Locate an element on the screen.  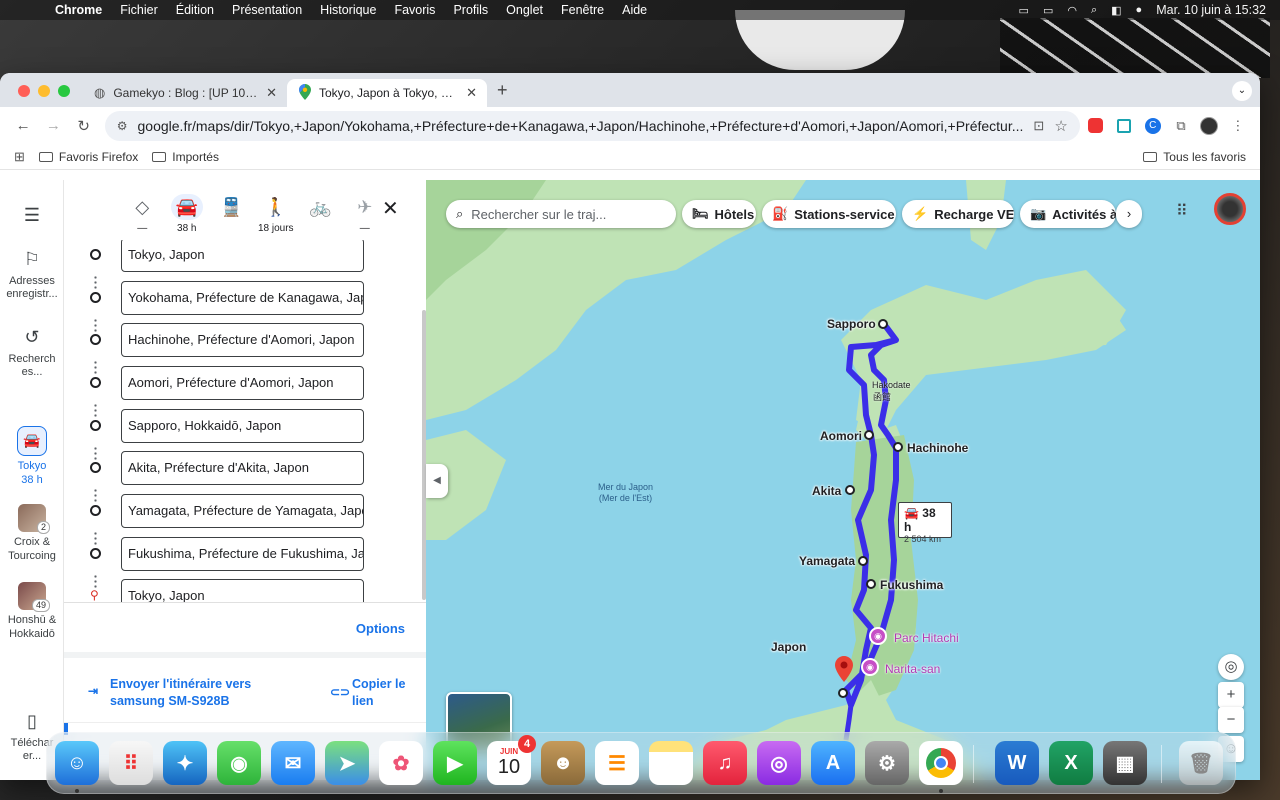
google-apps-icon: ⠿ is located at coordinates (1182, 211).